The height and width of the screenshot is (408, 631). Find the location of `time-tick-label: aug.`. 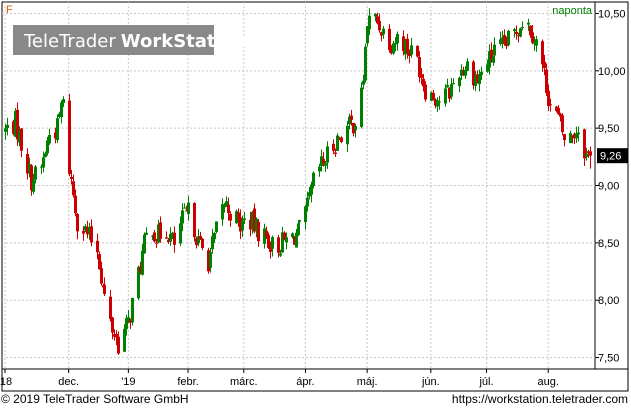

time-tick-label: aug. is located at coordinates (548, 382).